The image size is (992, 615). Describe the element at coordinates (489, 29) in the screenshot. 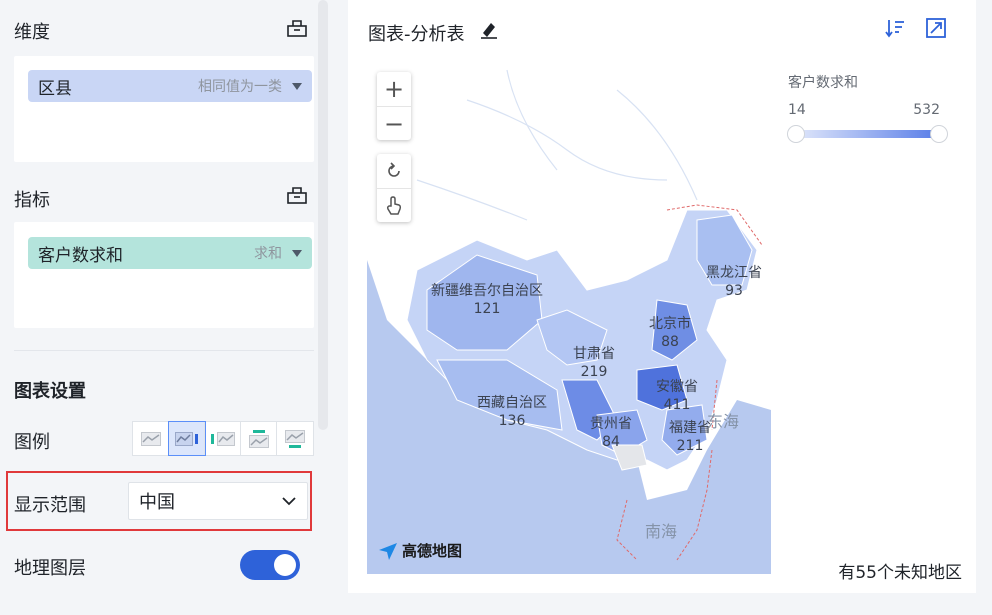

I see `edit-title-icon` at that location.